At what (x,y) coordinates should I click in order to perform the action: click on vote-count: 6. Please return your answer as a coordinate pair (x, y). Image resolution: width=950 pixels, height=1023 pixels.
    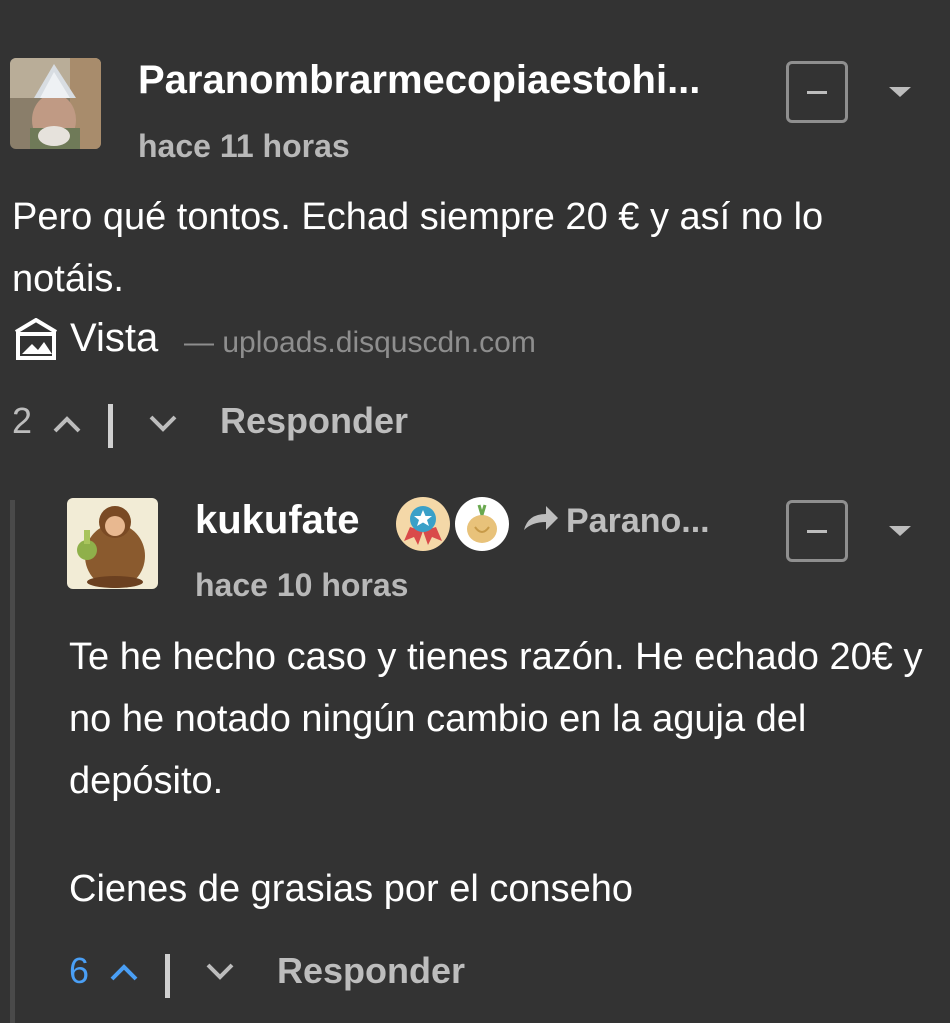
    Looking at the image, I should click on (79, 970).